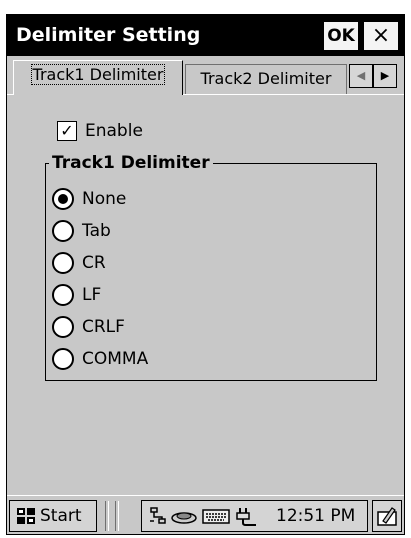 Image resolution: width=411 pixels, height=538 pixels. I want to click on connectivity-icon, so click(184, 516).